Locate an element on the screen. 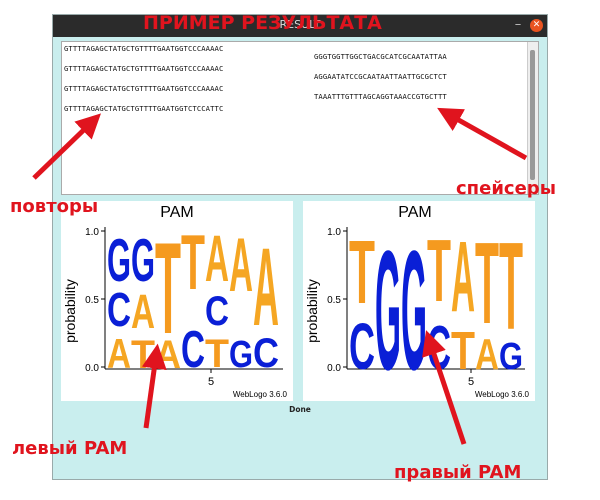 This screenshot has width=600, height=500. arrow-left-pam is located at coordinates (154, 386).